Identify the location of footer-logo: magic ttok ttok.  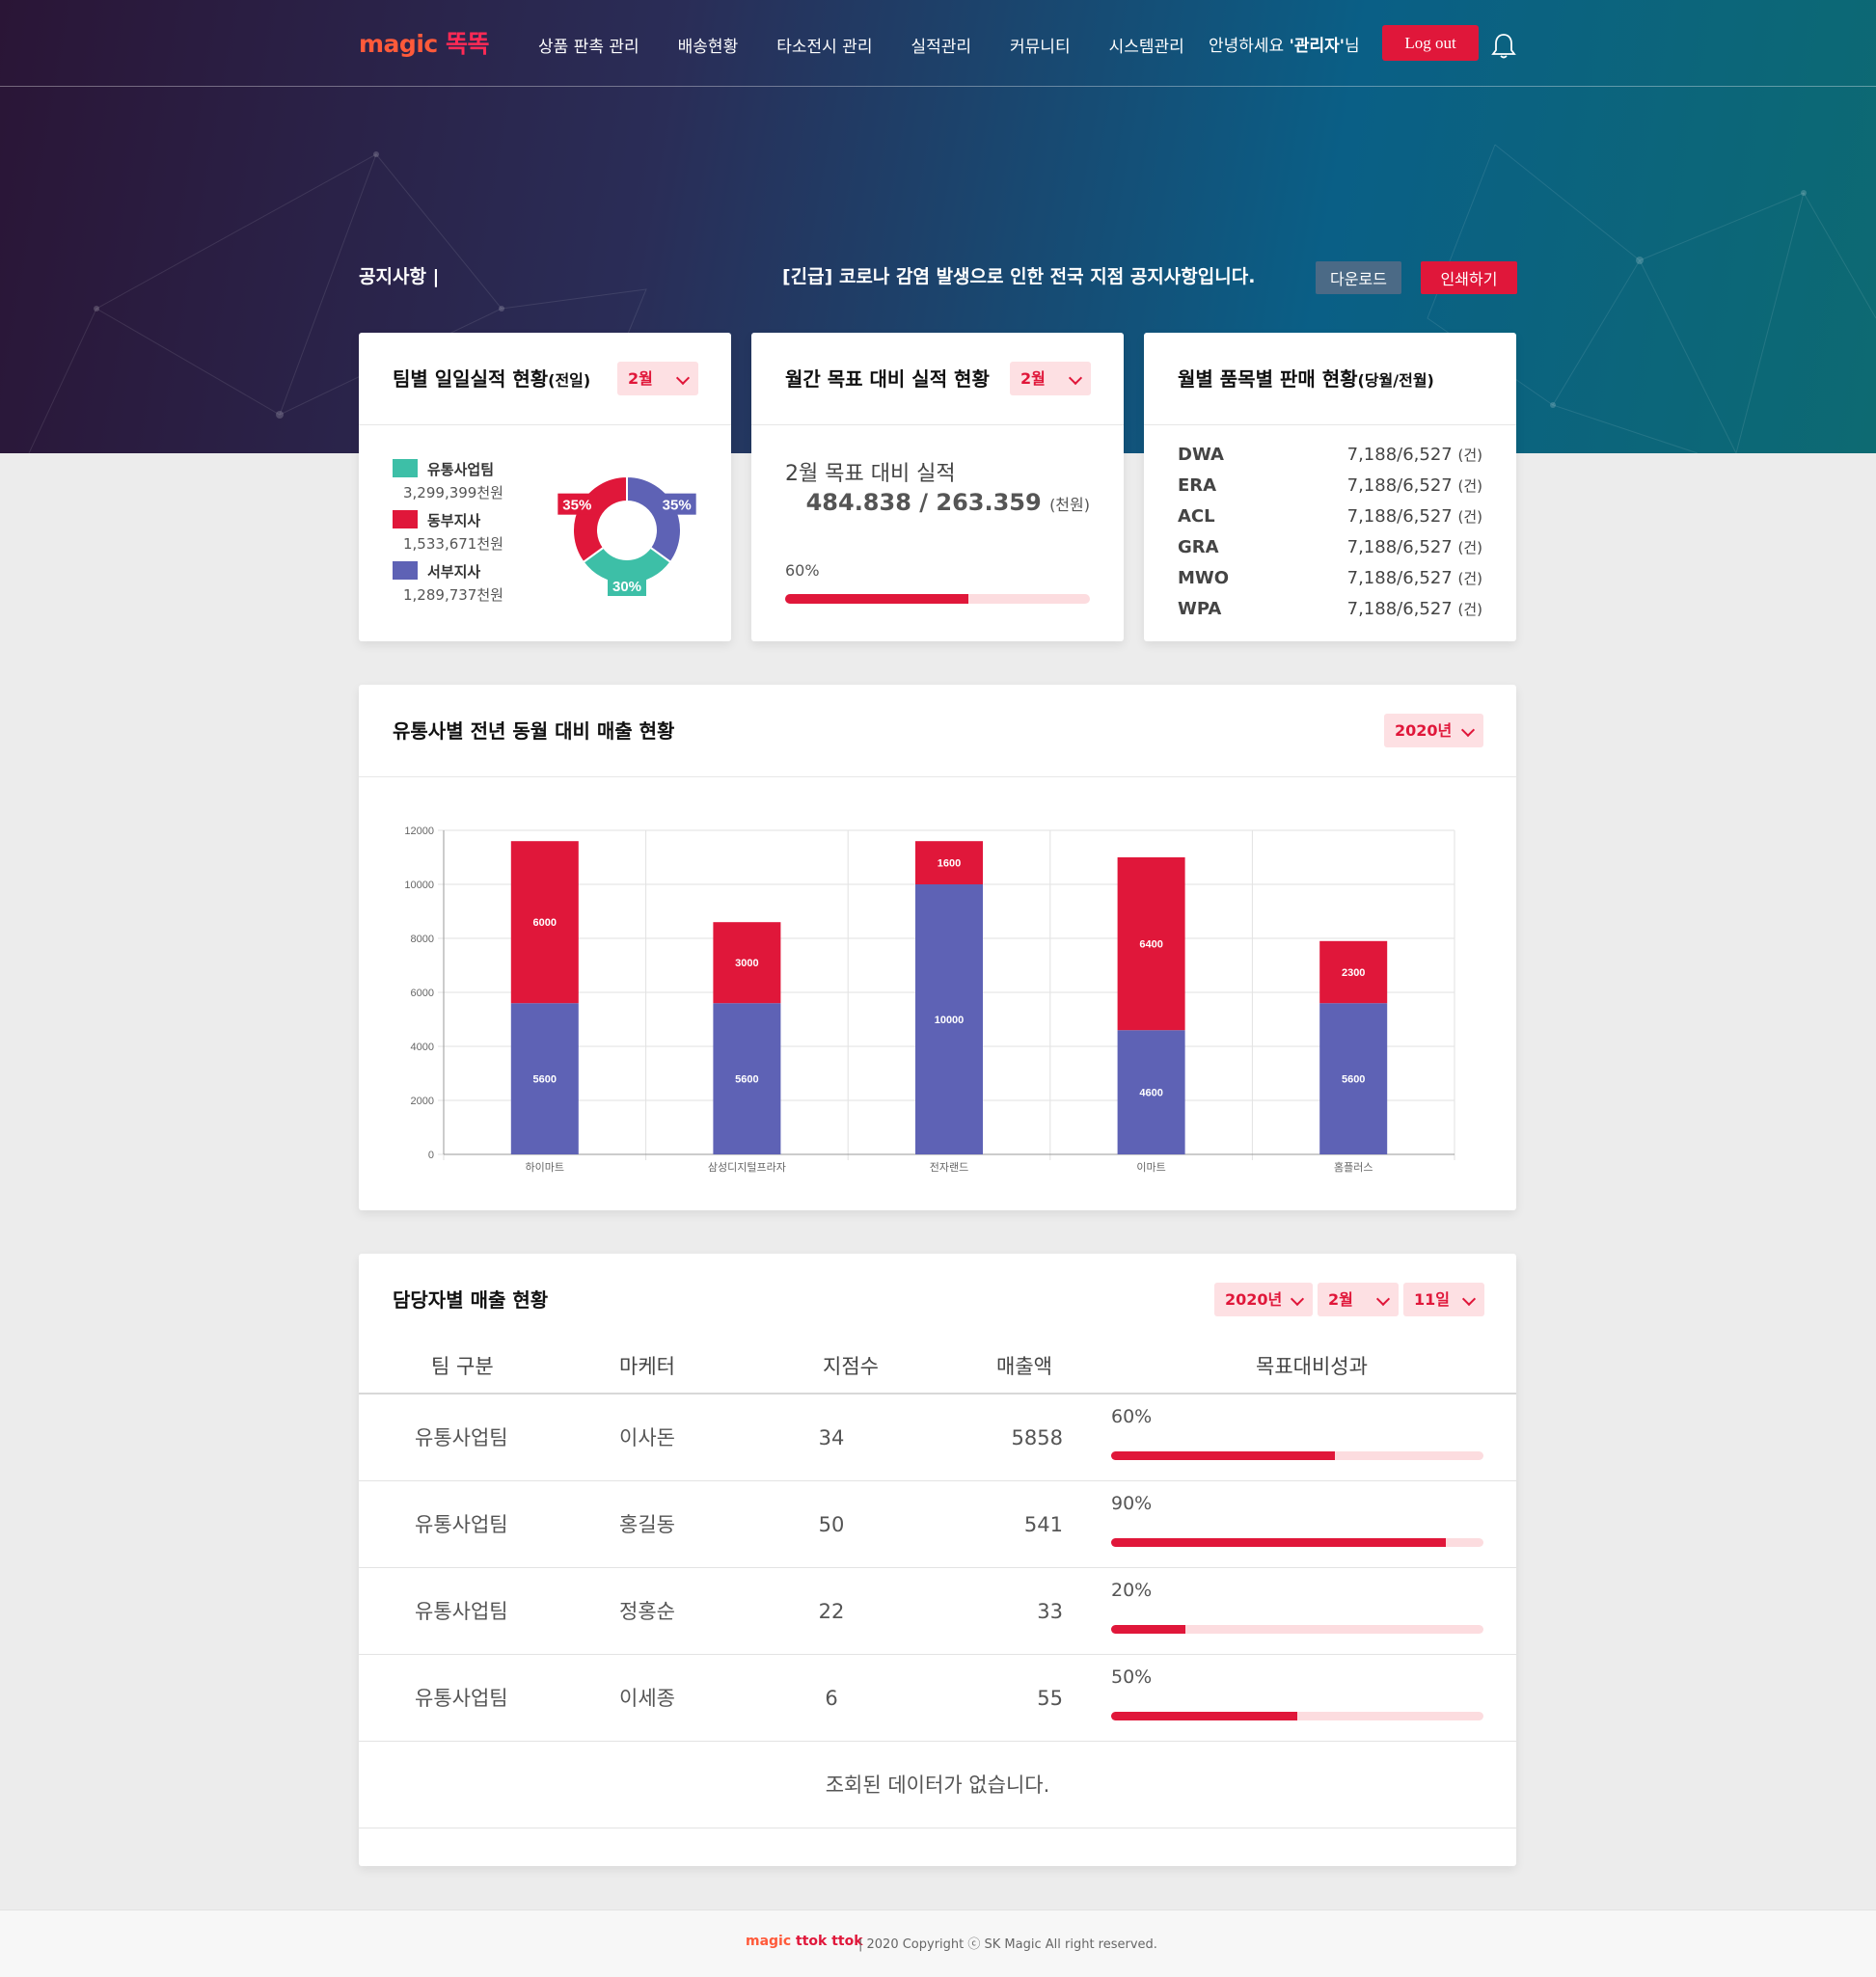
(804, 1941).